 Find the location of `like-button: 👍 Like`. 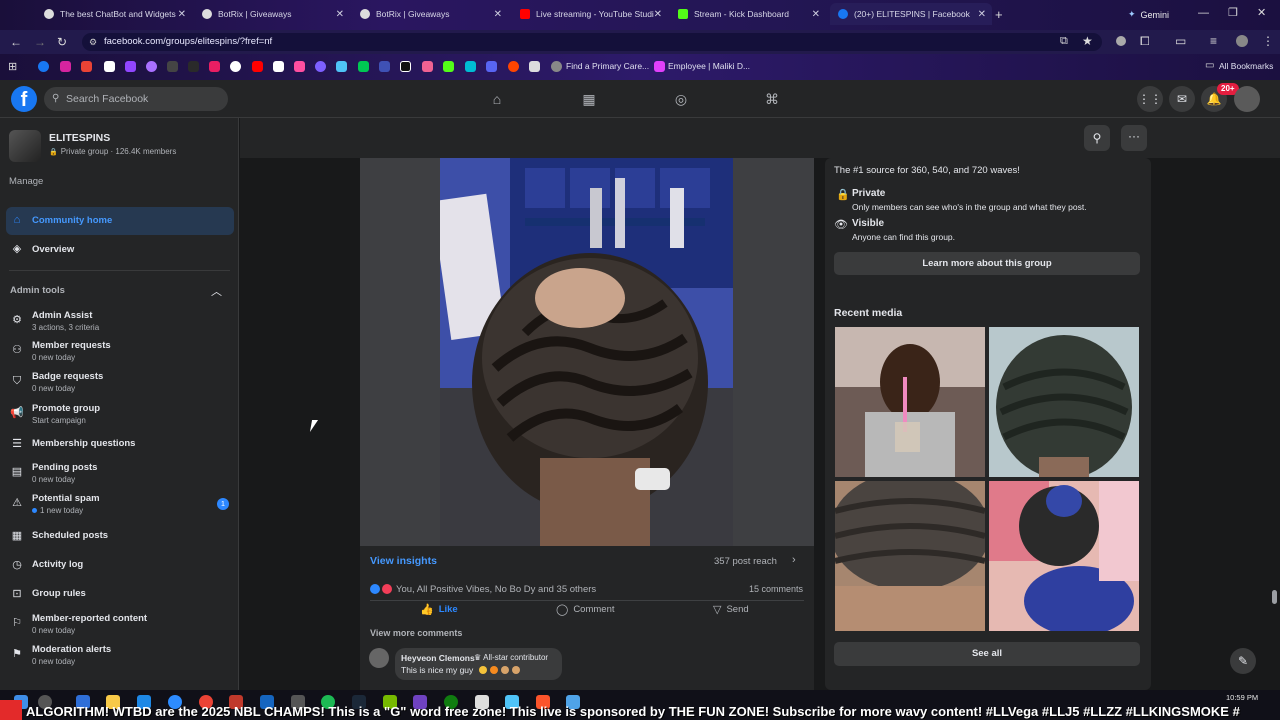

like-button: 👍 Like is located at coordinates (439, 609).